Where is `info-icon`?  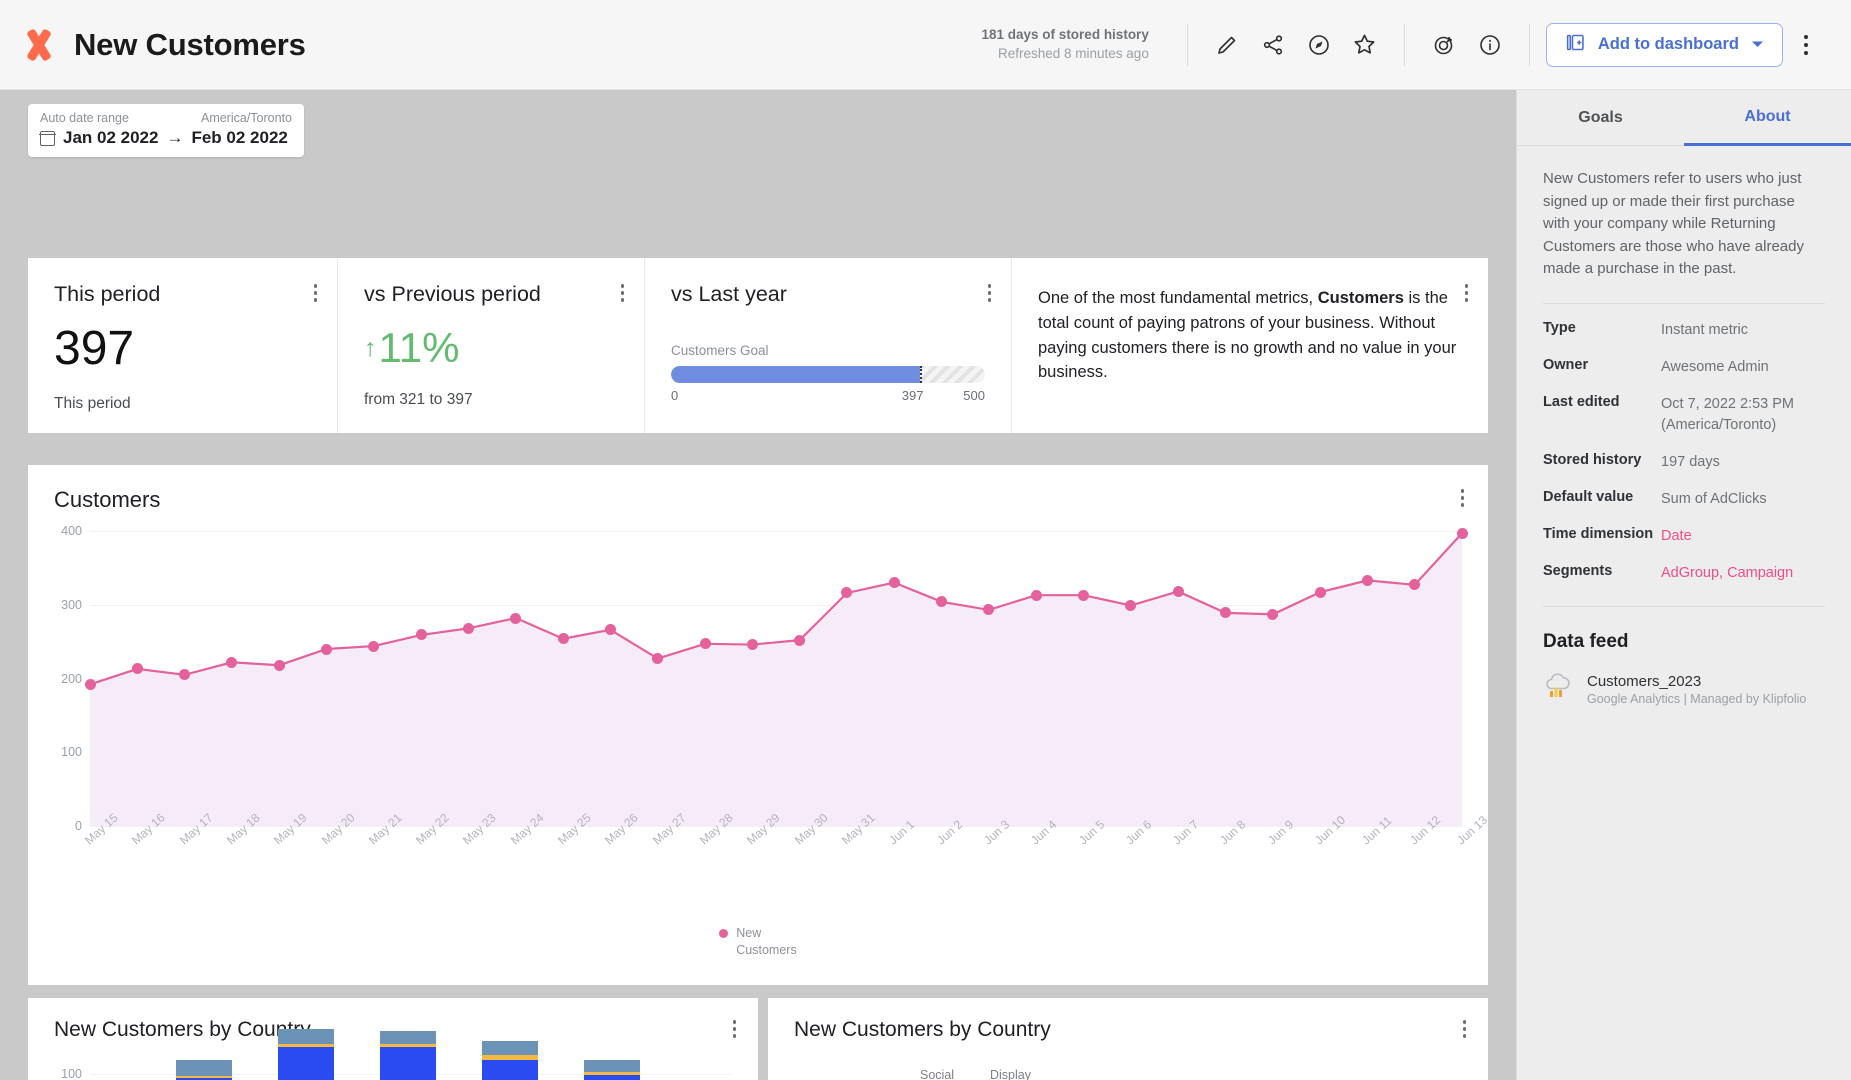 info-icon is located at coordinates (1490, 45).